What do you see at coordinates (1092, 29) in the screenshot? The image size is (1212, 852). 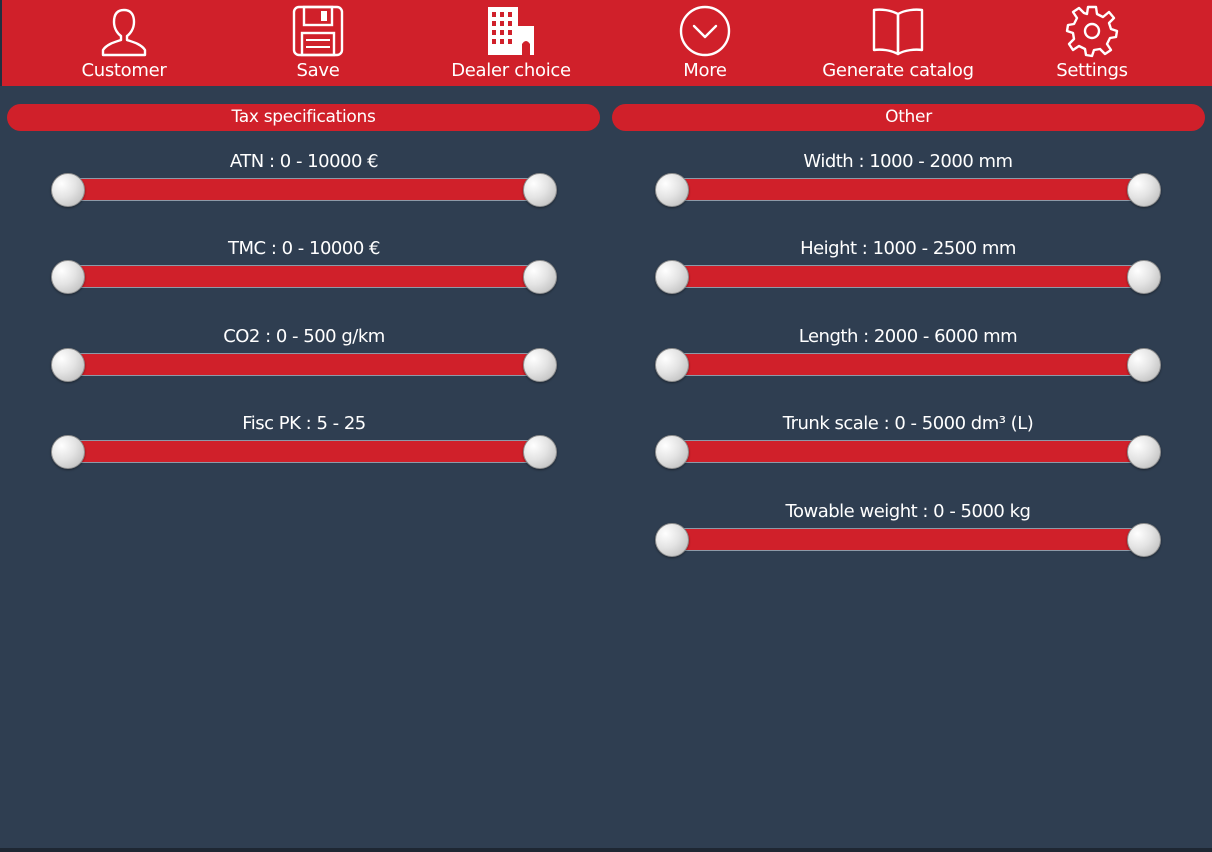 I see `gear-icon` at bounding box center [1092, 29].